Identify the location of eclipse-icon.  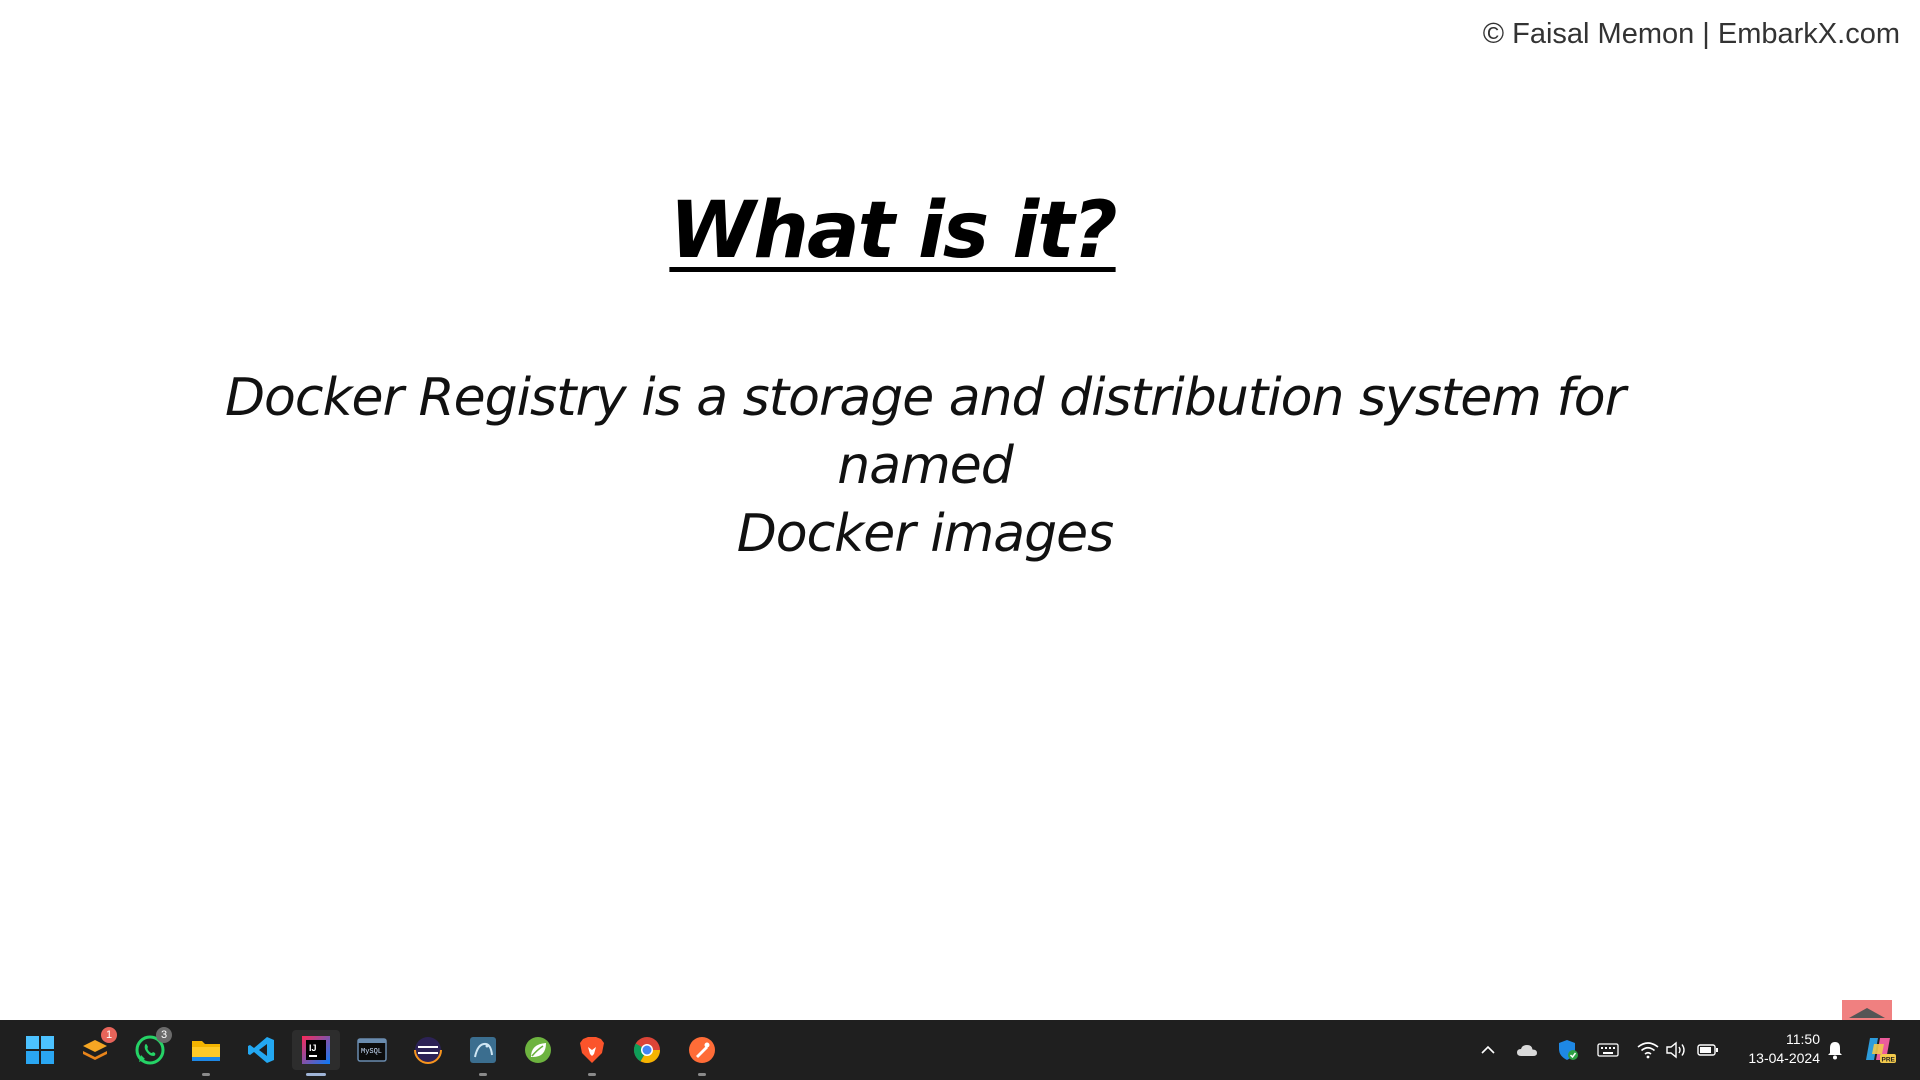
(428, 1050).